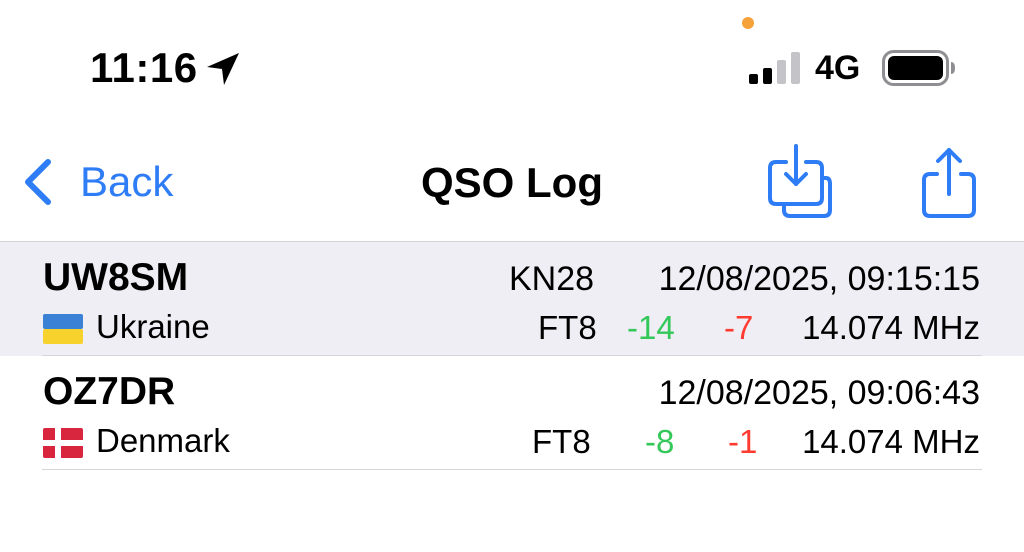 Image resolution: width=1024 pixels, height=552 pixels. Describe the element at coordinates (512, 182) in the screenshot. I see `page-title: QSO Log` at that location.